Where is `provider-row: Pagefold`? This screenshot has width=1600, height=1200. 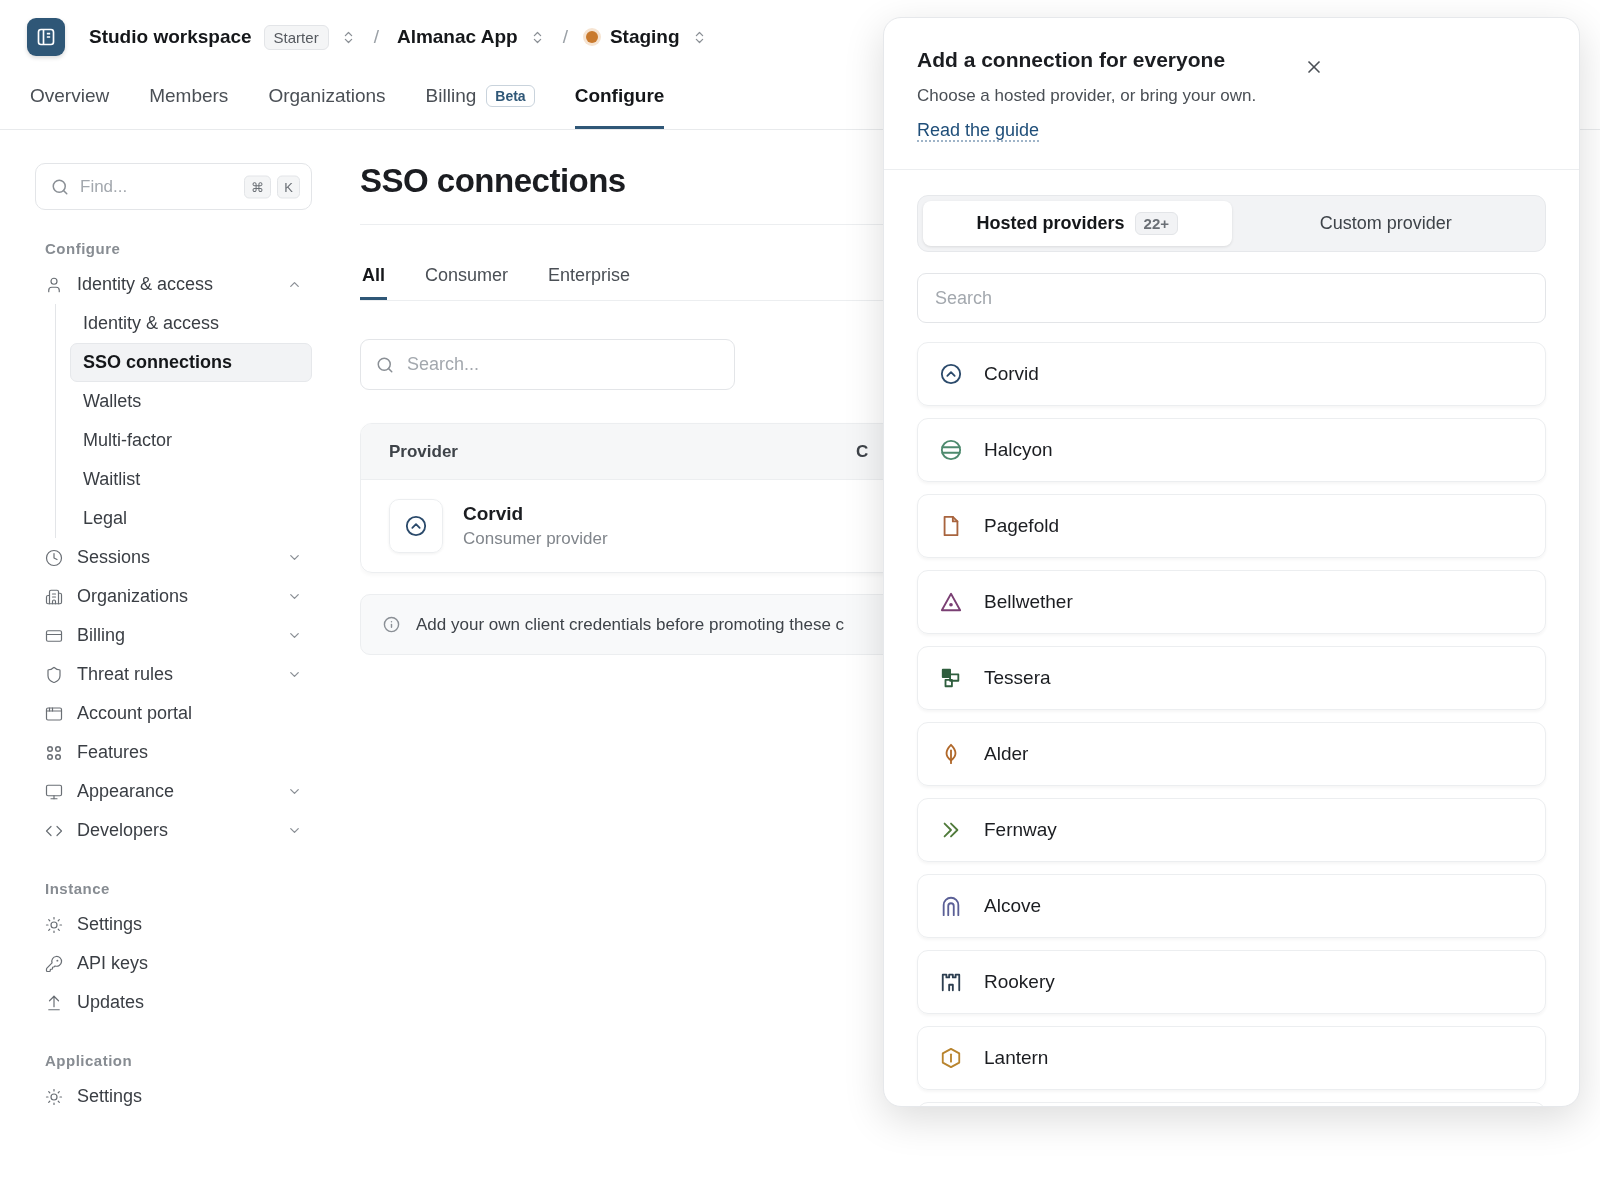
provider-row: Pagefold is located at coordinates (1231, 526).